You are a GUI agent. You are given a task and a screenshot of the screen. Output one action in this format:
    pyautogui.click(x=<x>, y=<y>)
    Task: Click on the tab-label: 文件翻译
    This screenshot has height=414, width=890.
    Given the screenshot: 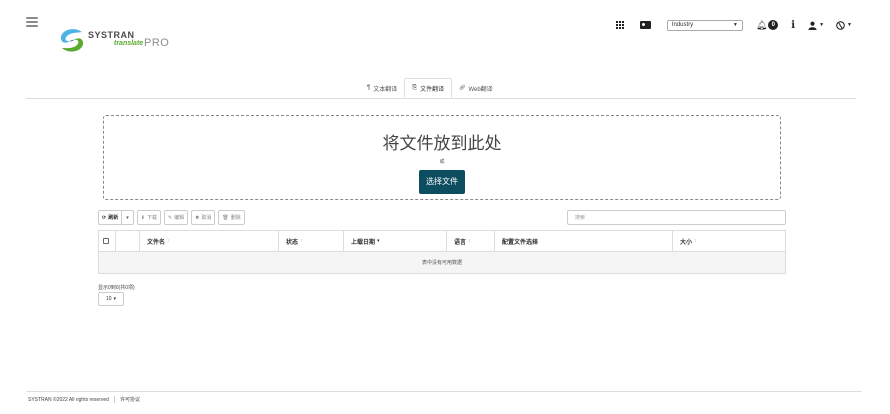 What is the action you would take?
    pyautogui.click(x=432, y=89)
    